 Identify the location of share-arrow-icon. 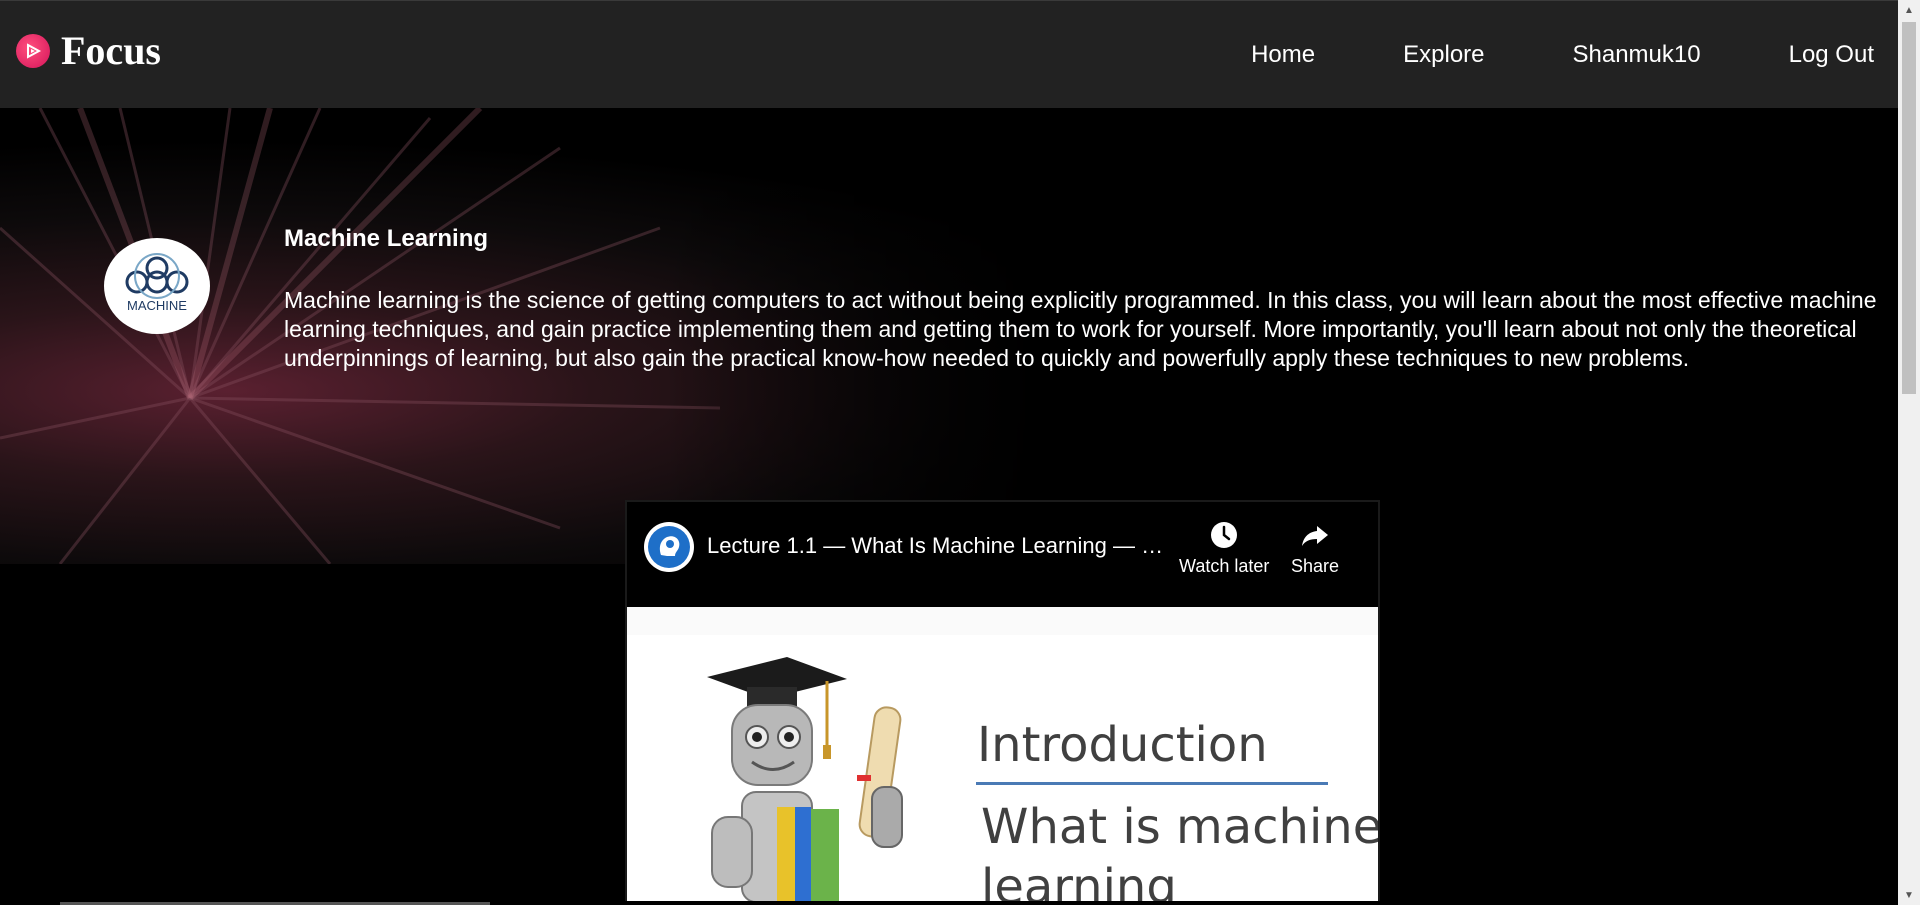
(1315, 536).